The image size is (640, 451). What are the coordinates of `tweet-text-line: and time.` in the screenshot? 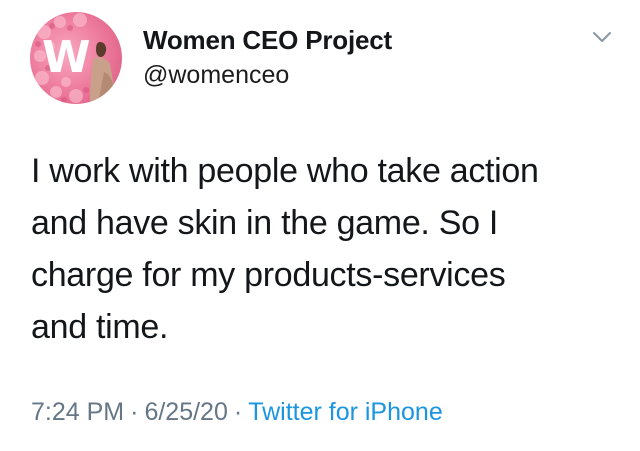 It's located at (100, 327).